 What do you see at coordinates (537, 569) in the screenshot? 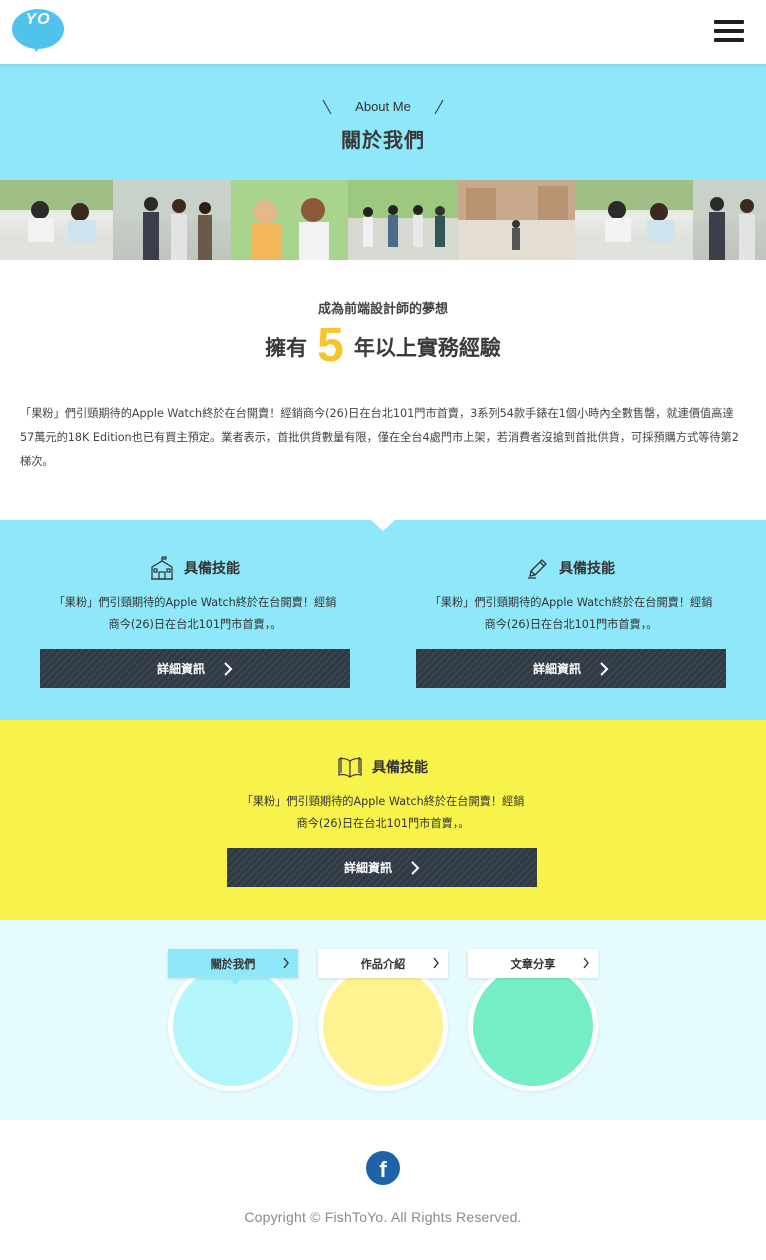
I see `pencil-icon` at bounding box center [537, 569].